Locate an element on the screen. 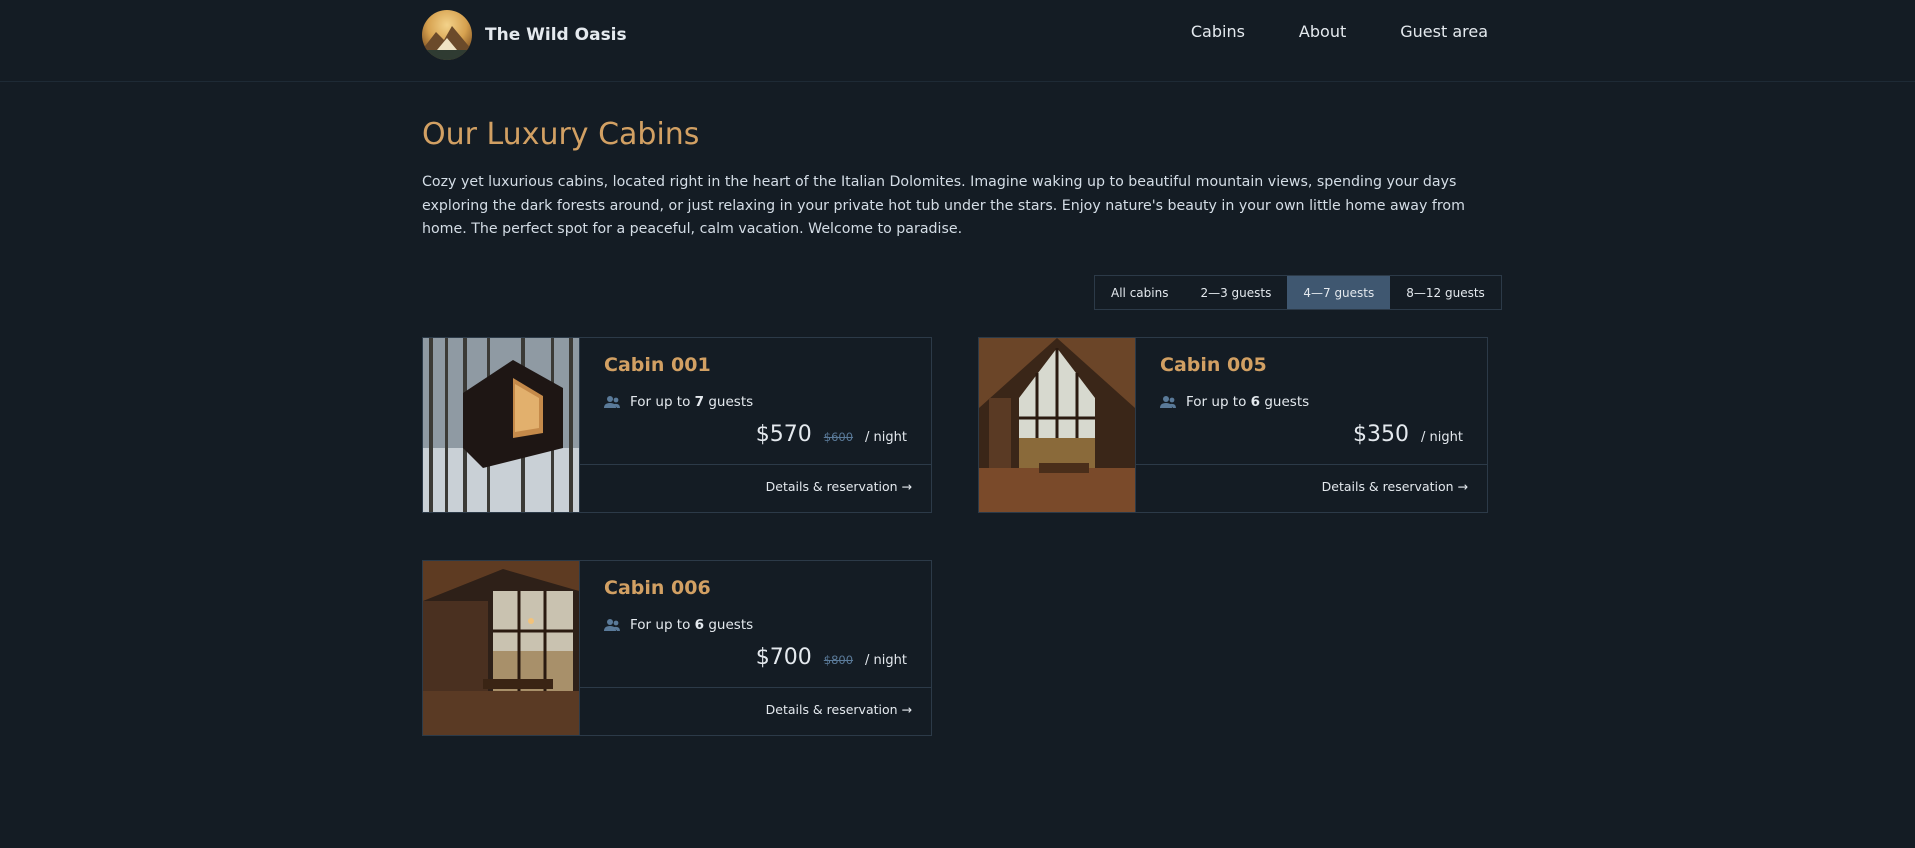  cabin-price-row: $700 $800 / night is located at coordinates (831, 657).